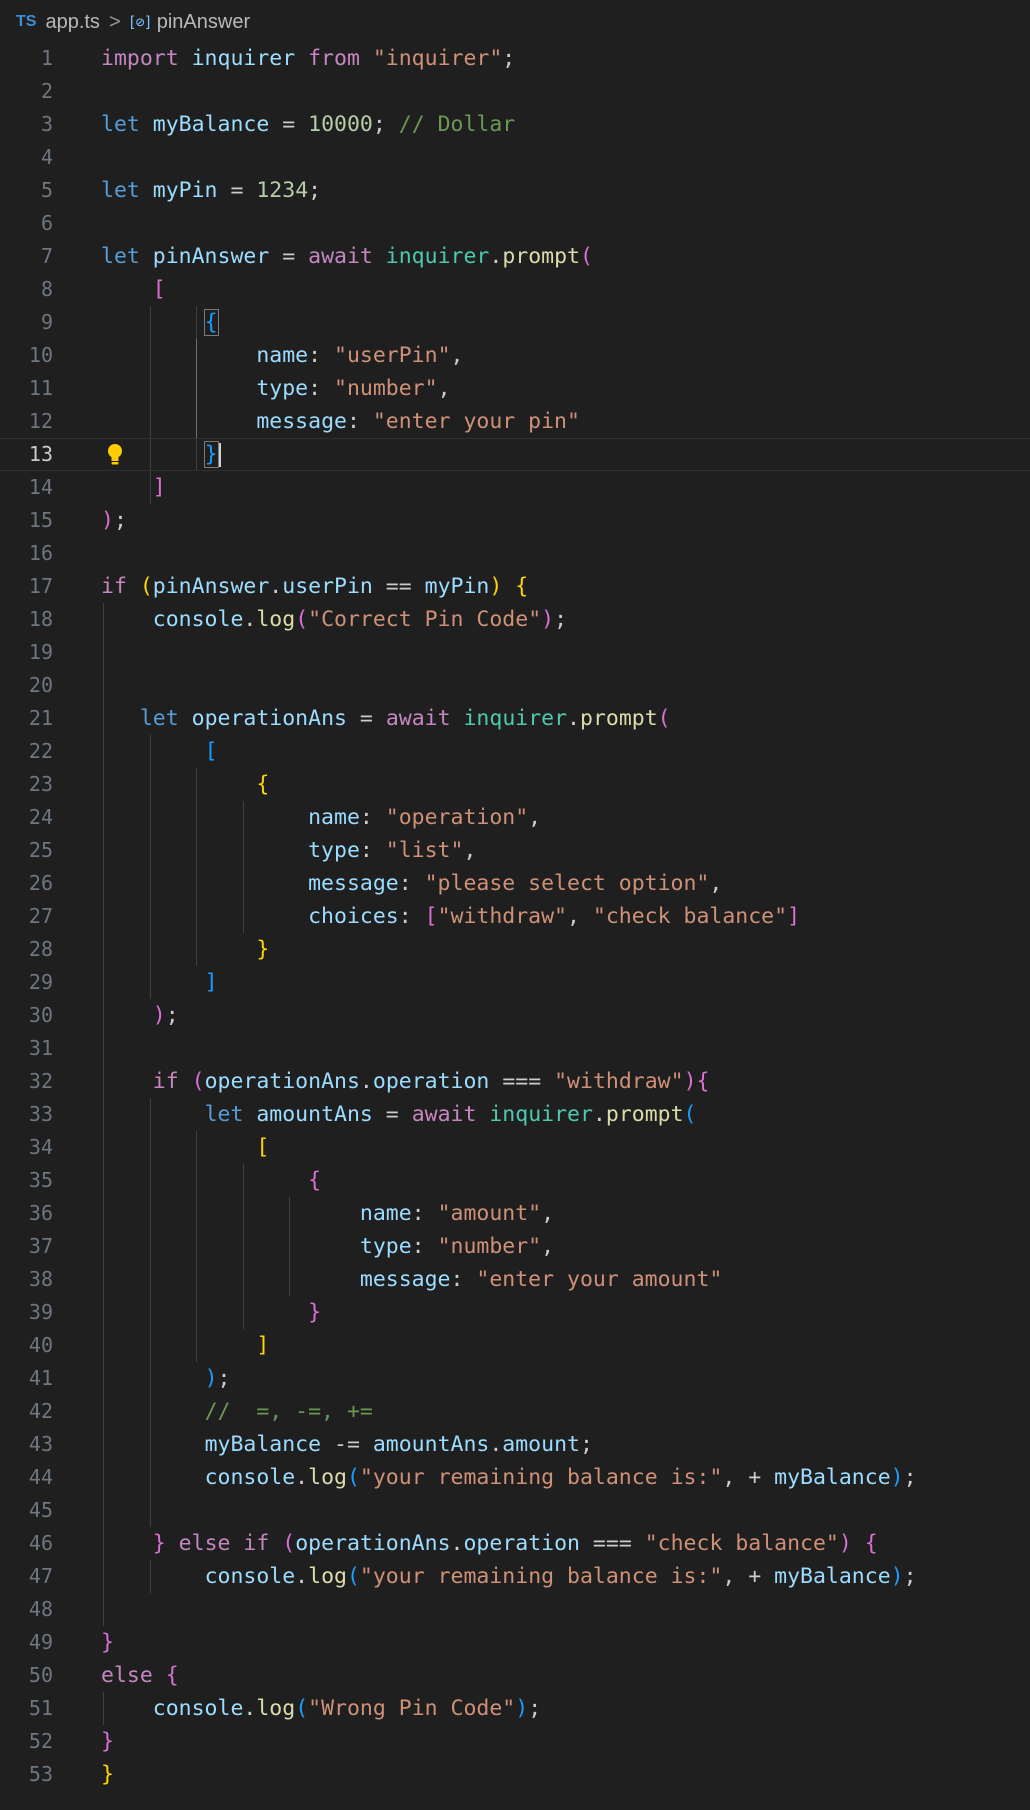 The height and width of the screenshot is (1810, 1030). What do you see at coordinates (72, 22) in the screenshot?
I see `breadcrumb-file-name: app.ts` at bounding box center [72, 22].